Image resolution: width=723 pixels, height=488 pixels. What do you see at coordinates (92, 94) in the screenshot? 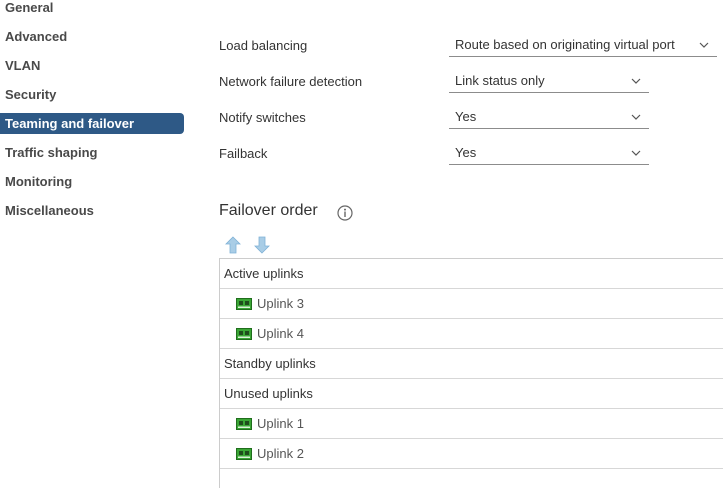
I see `sidebar-item-security: Security` at bounding box center [92, 94].